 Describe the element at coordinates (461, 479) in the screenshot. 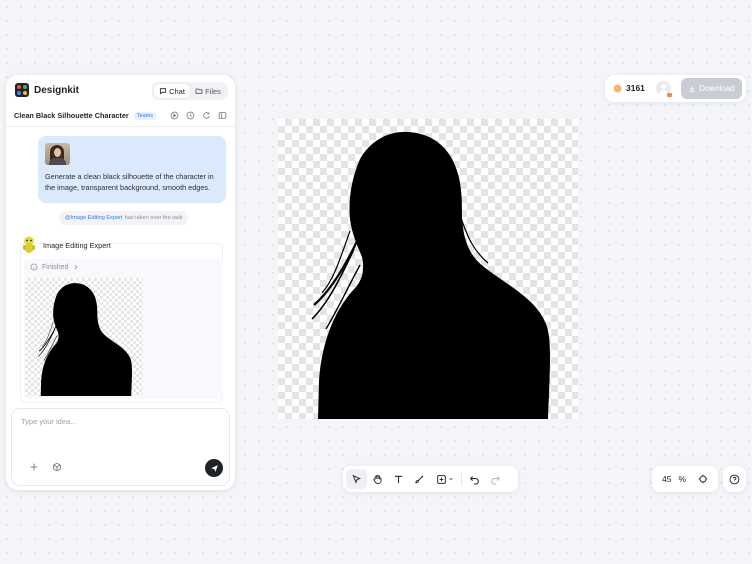

I see `toolbar-divider` at that location.